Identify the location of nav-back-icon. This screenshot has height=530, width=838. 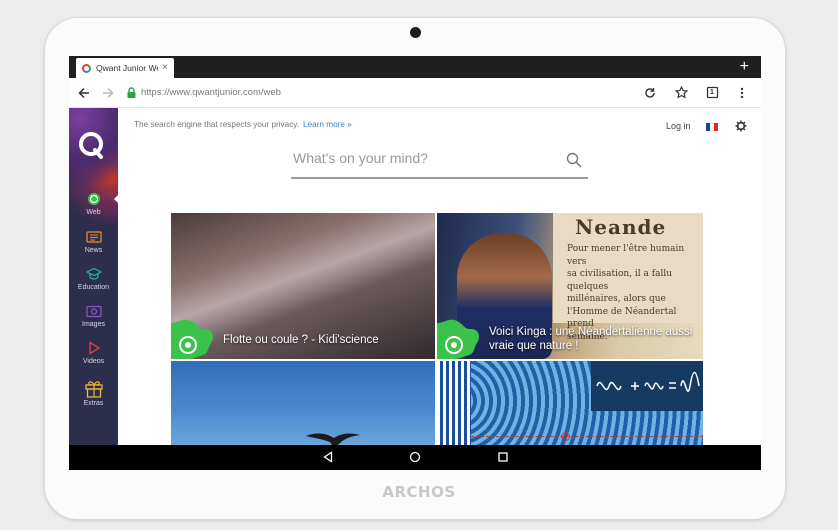
(328, 457).